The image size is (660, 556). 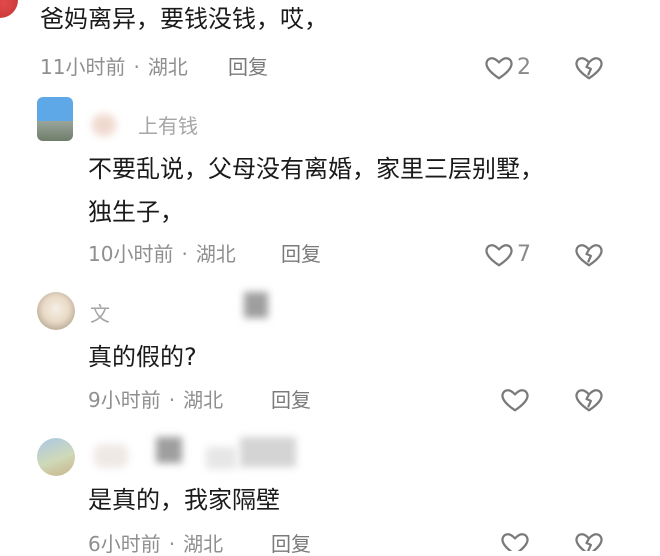 I want to click on like-count: 2, so click(x=524, y=67).